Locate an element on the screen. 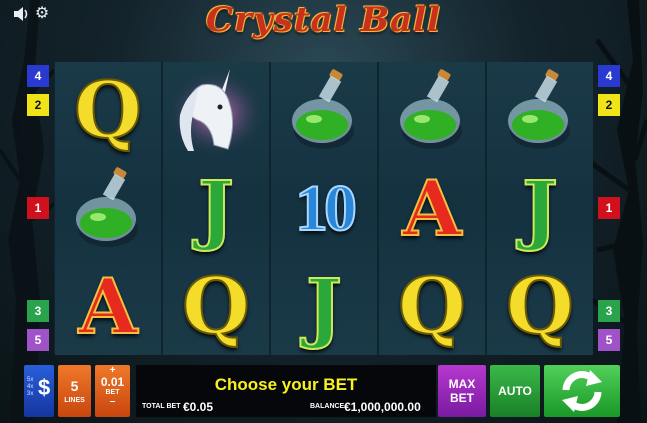 The width and height of the screenshot is (647, 423). payline-right-5: 5 is located at coordinates (609, 340).